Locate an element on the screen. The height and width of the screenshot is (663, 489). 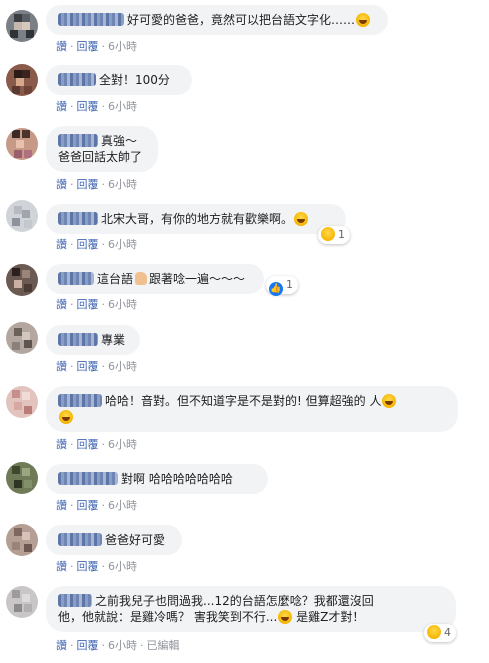
reaction-summary: 1 is located at coordinates (334, 235).